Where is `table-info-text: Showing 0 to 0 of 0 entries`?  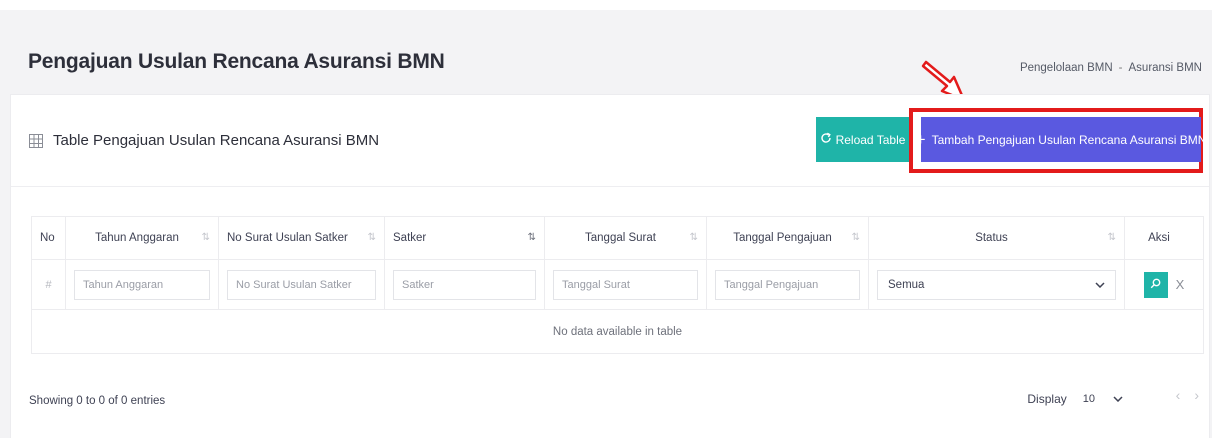 table-info-text: Showing 0 to 0 of 0 entries is located at coordinates (97, 401).